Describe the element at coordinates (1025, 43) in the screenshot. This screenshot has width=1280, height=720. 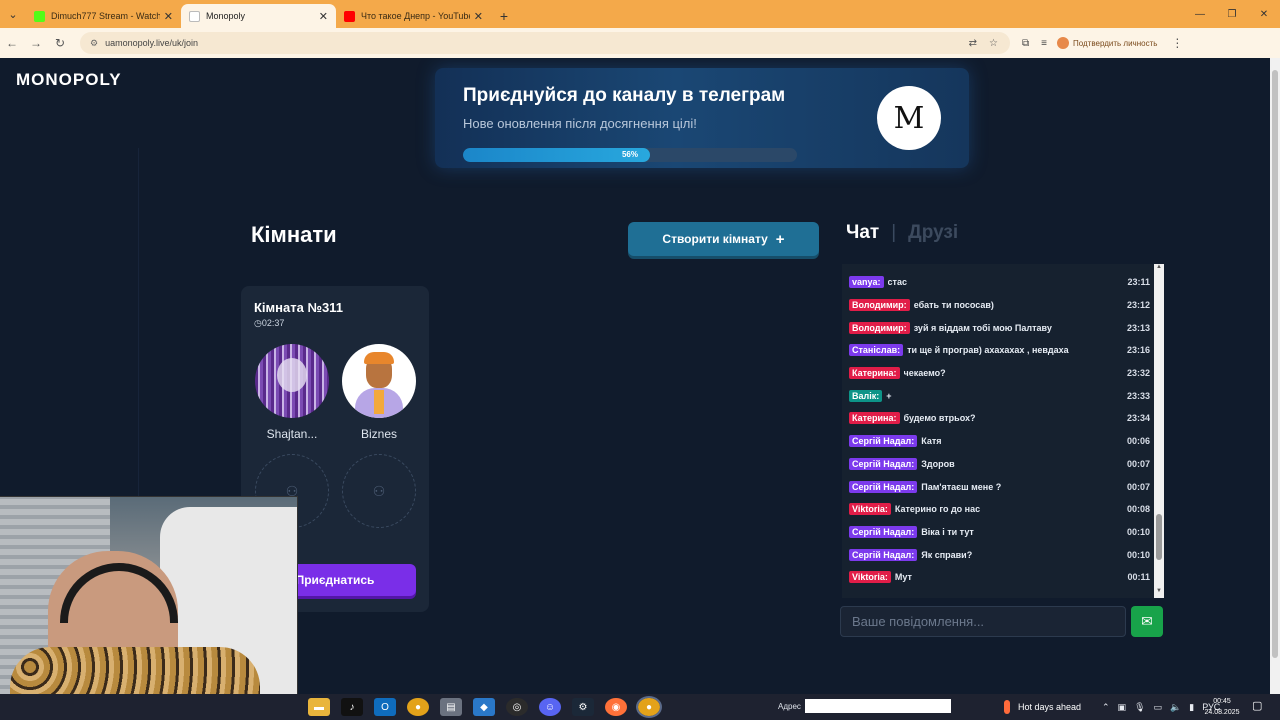
I see `extensions-icon: ⧉` at that location.